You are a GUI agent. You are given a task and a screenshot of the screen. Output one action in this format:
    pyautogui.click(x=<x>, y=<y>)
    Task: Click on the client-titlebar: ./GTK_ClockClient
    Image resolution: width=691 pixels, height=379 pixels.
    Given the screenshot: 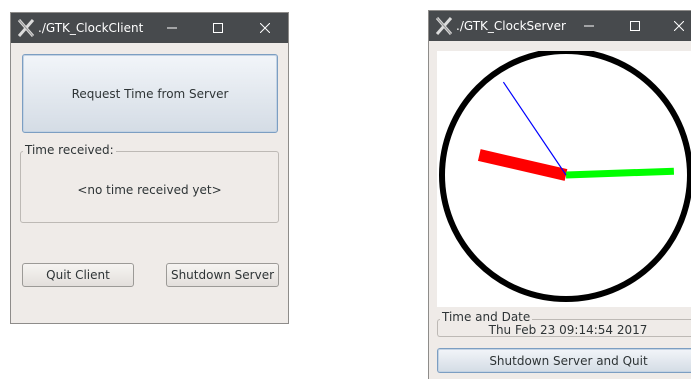 What is the action you would take?
    pyautogui.click(x=149, y=28)
    